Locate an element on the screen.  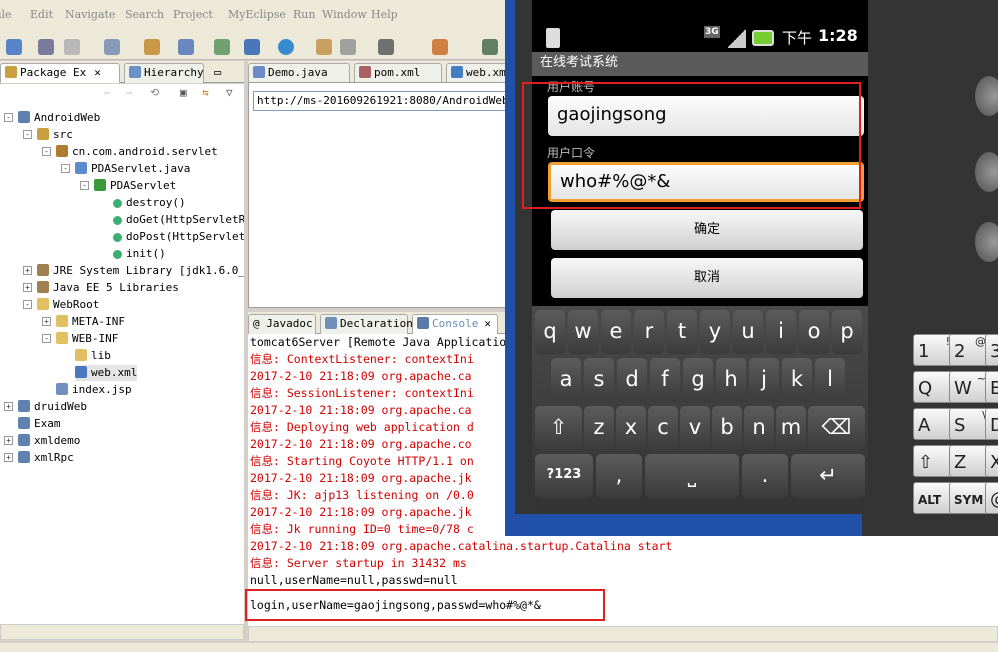
key-h: h is located at coordinates (731, 380).